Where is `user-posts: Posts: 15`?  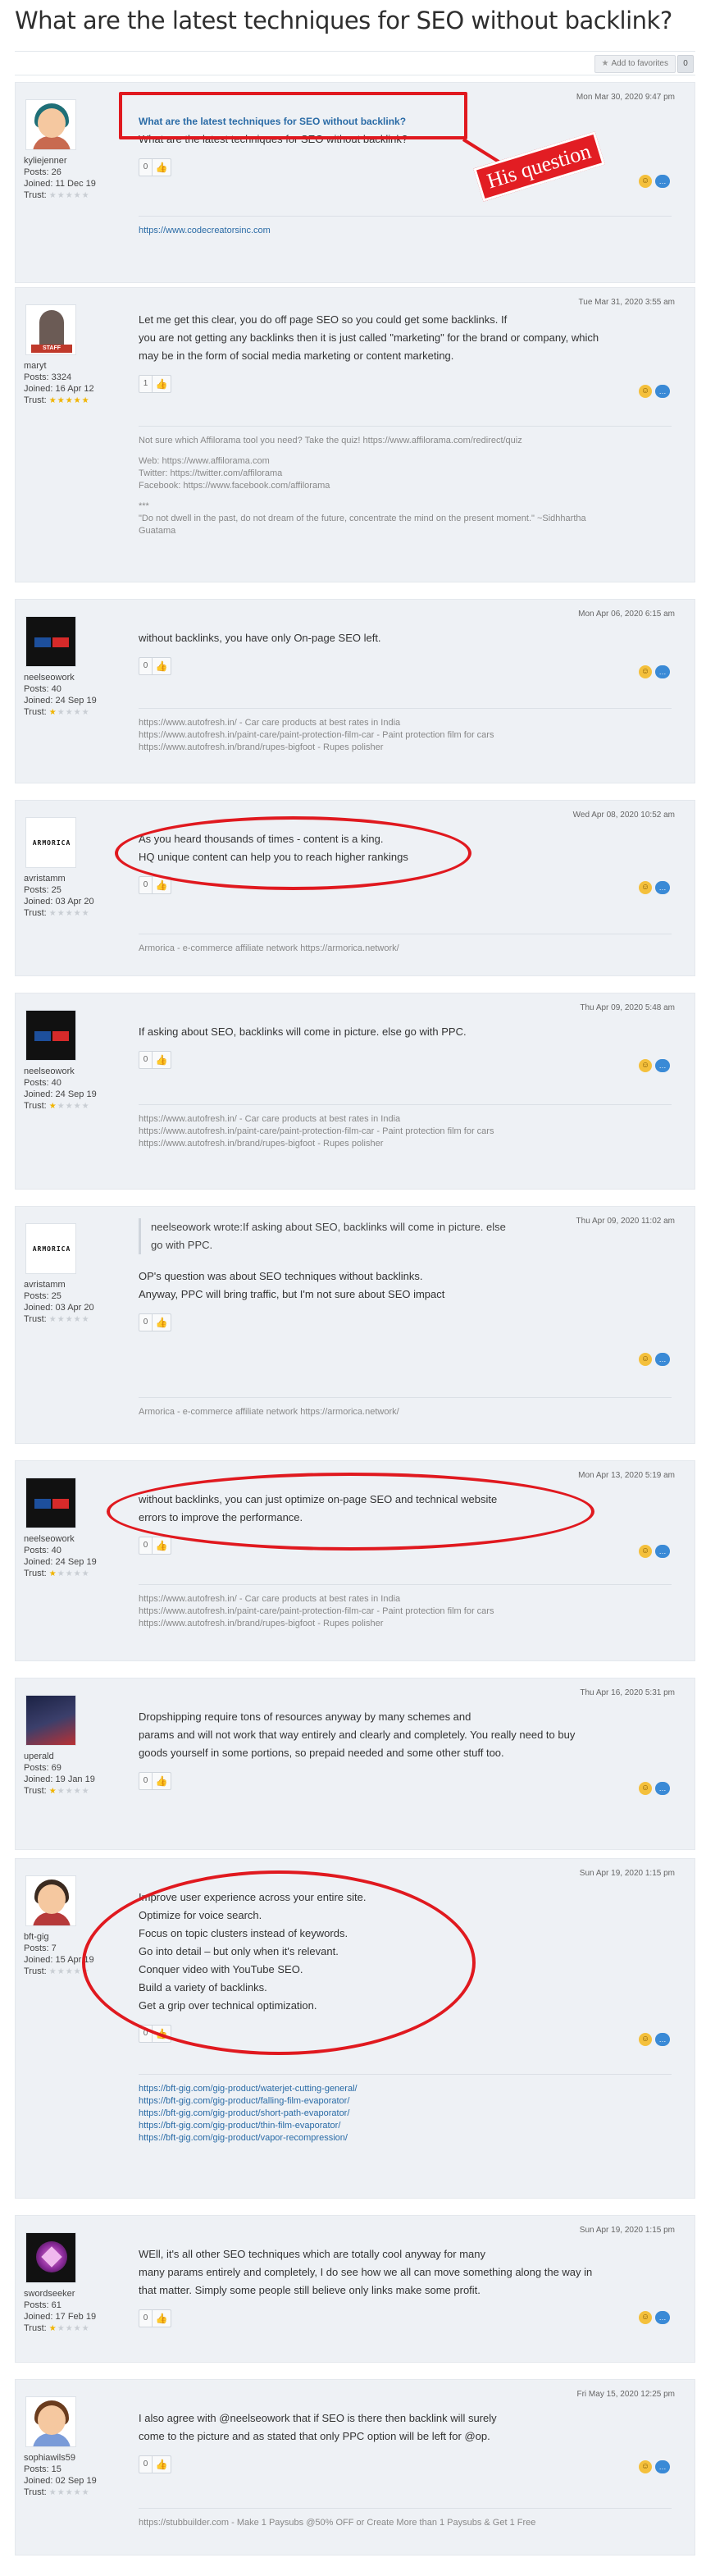 user-posts: Posts: 15 is located at coordinates (43, 2469).